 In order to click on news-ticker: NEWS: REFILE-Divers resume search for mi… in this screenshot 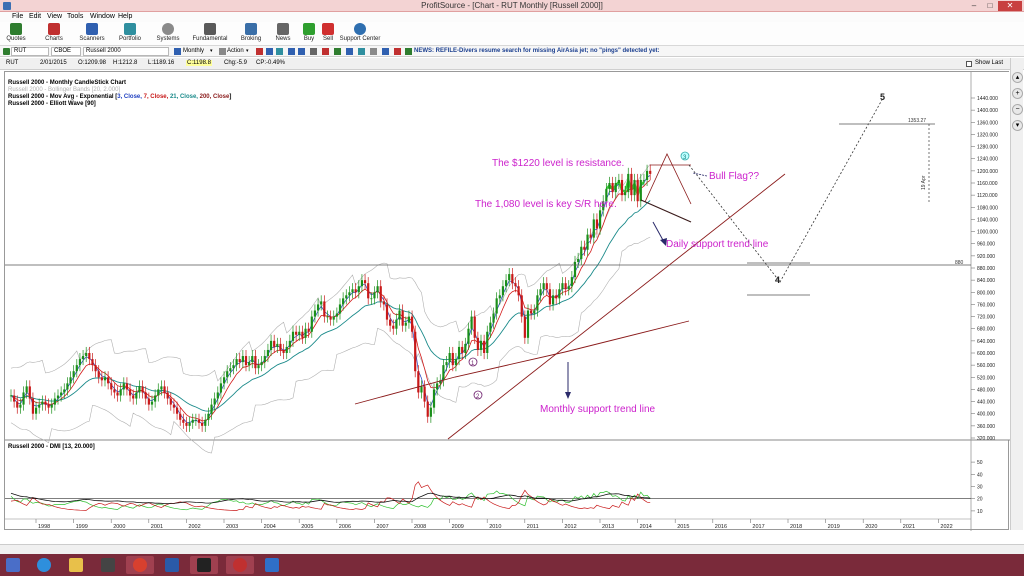, I will do `click(537, 51)`.